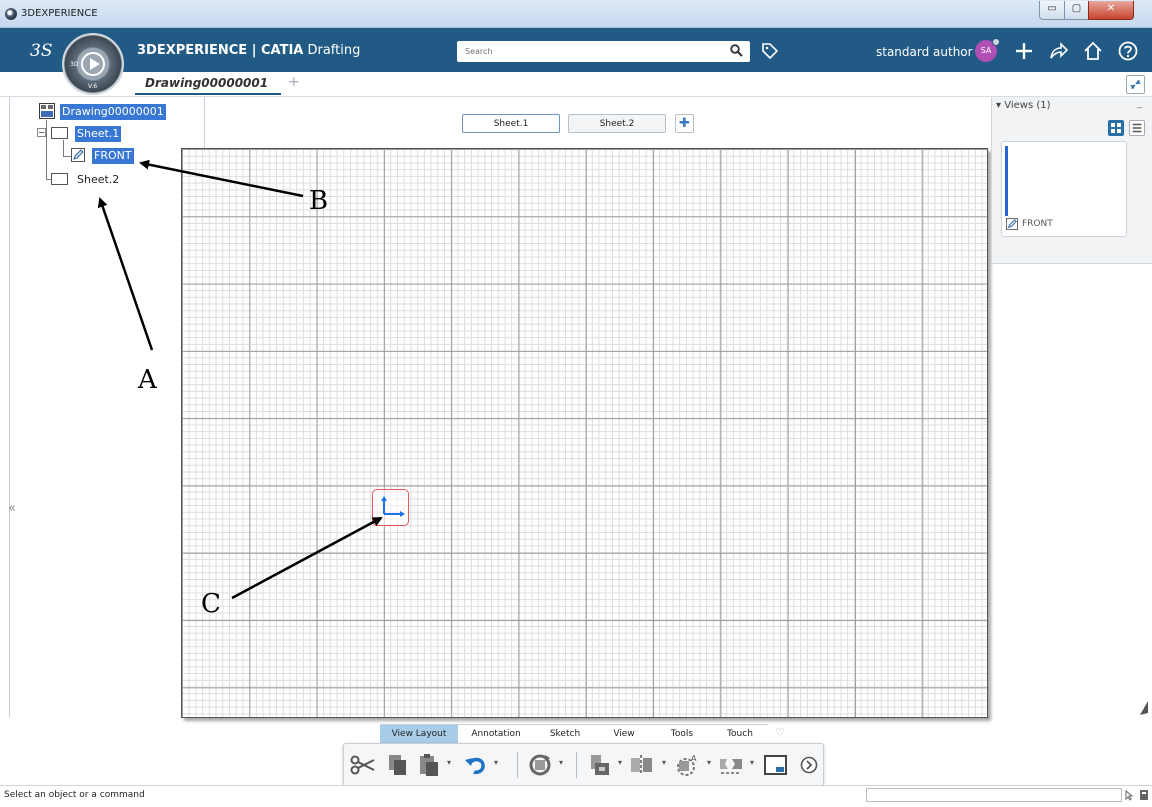 The width and height of the screenshot is (1152, 807). Describe the element at coordinates (1064, 189) in the screenshot. I see `view-thumbnail-front: FRONT` at that location.